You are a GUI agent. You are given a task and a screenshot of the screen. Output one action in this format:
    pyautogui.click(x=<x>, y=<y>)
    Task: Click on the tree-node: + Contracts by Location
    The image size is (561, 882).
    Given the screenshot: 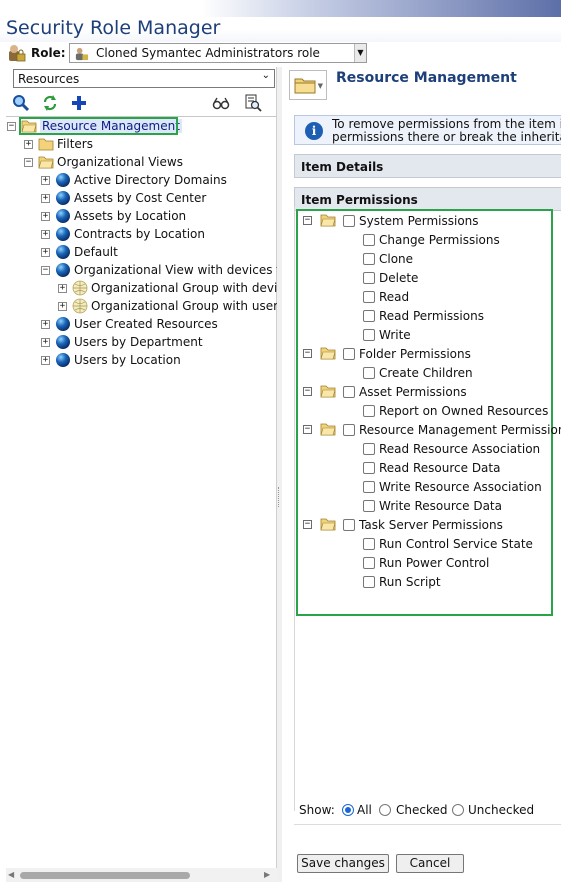 What is the action you would take?
    pyautogui.click(x=141, y=235)
    